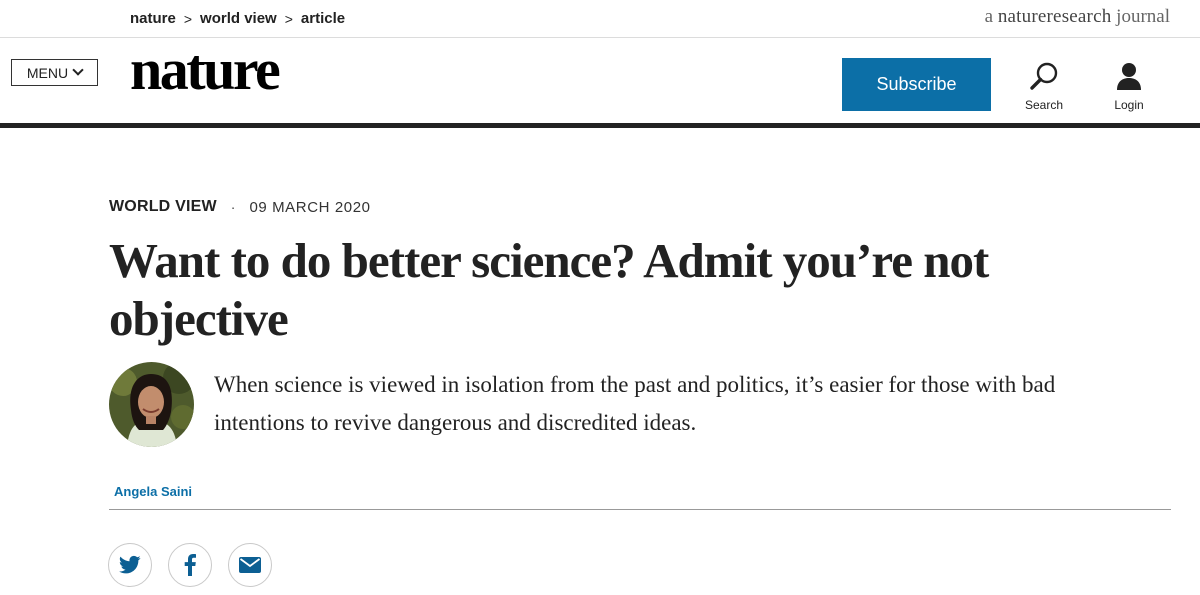 This screenshot has height=595, width=1200. Describe the element at coordinates (600, 125) in the screenshot. I see `header-divider` at that location.